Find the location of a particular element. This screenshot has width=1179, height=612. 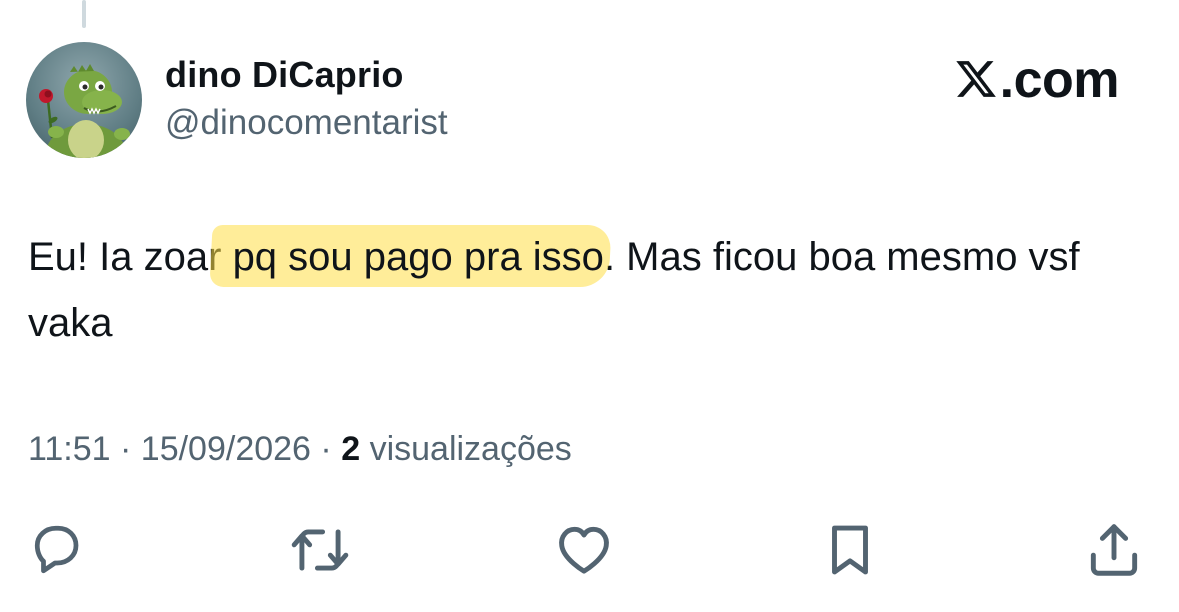

heart-icon is located at coordinates (584, 550).